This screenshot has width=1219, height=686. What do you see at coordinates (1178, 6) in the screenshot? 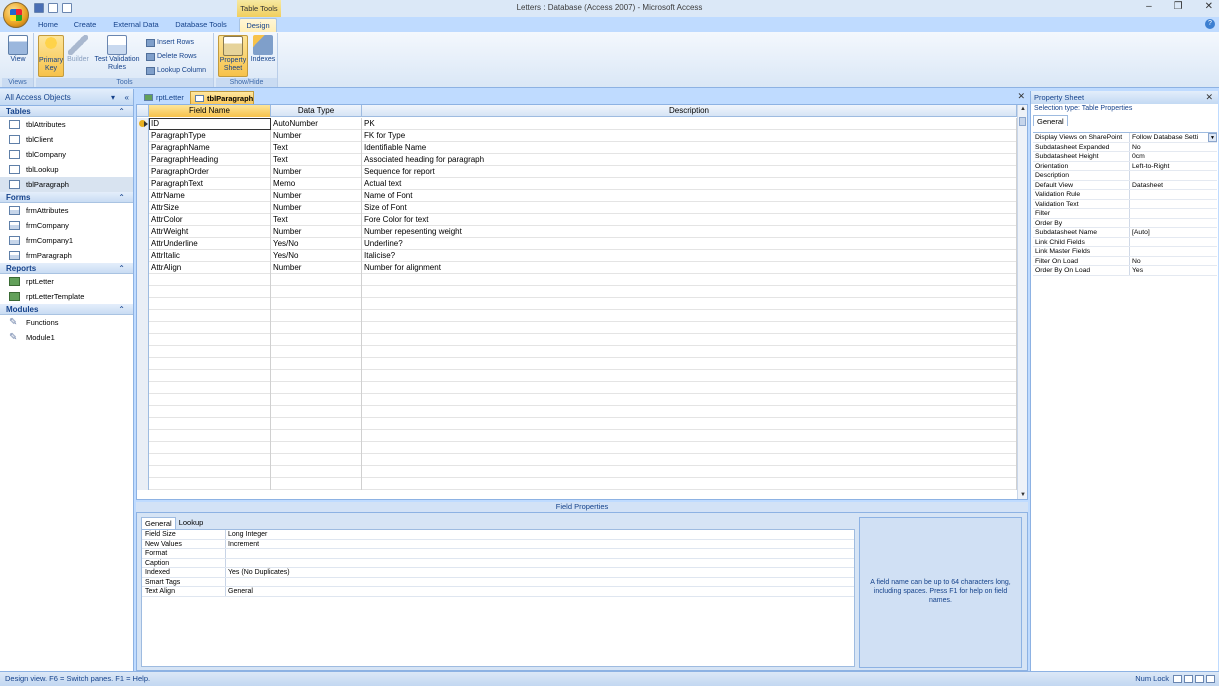
I see `restore-button: ❐` at bounding box center [1178, 6].